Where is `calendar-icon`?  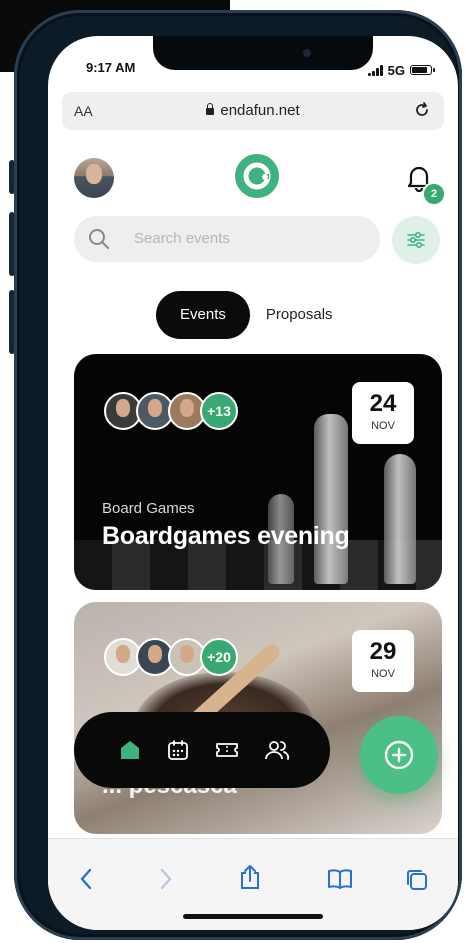
calendar-icon is located at coordinates (178, 752).